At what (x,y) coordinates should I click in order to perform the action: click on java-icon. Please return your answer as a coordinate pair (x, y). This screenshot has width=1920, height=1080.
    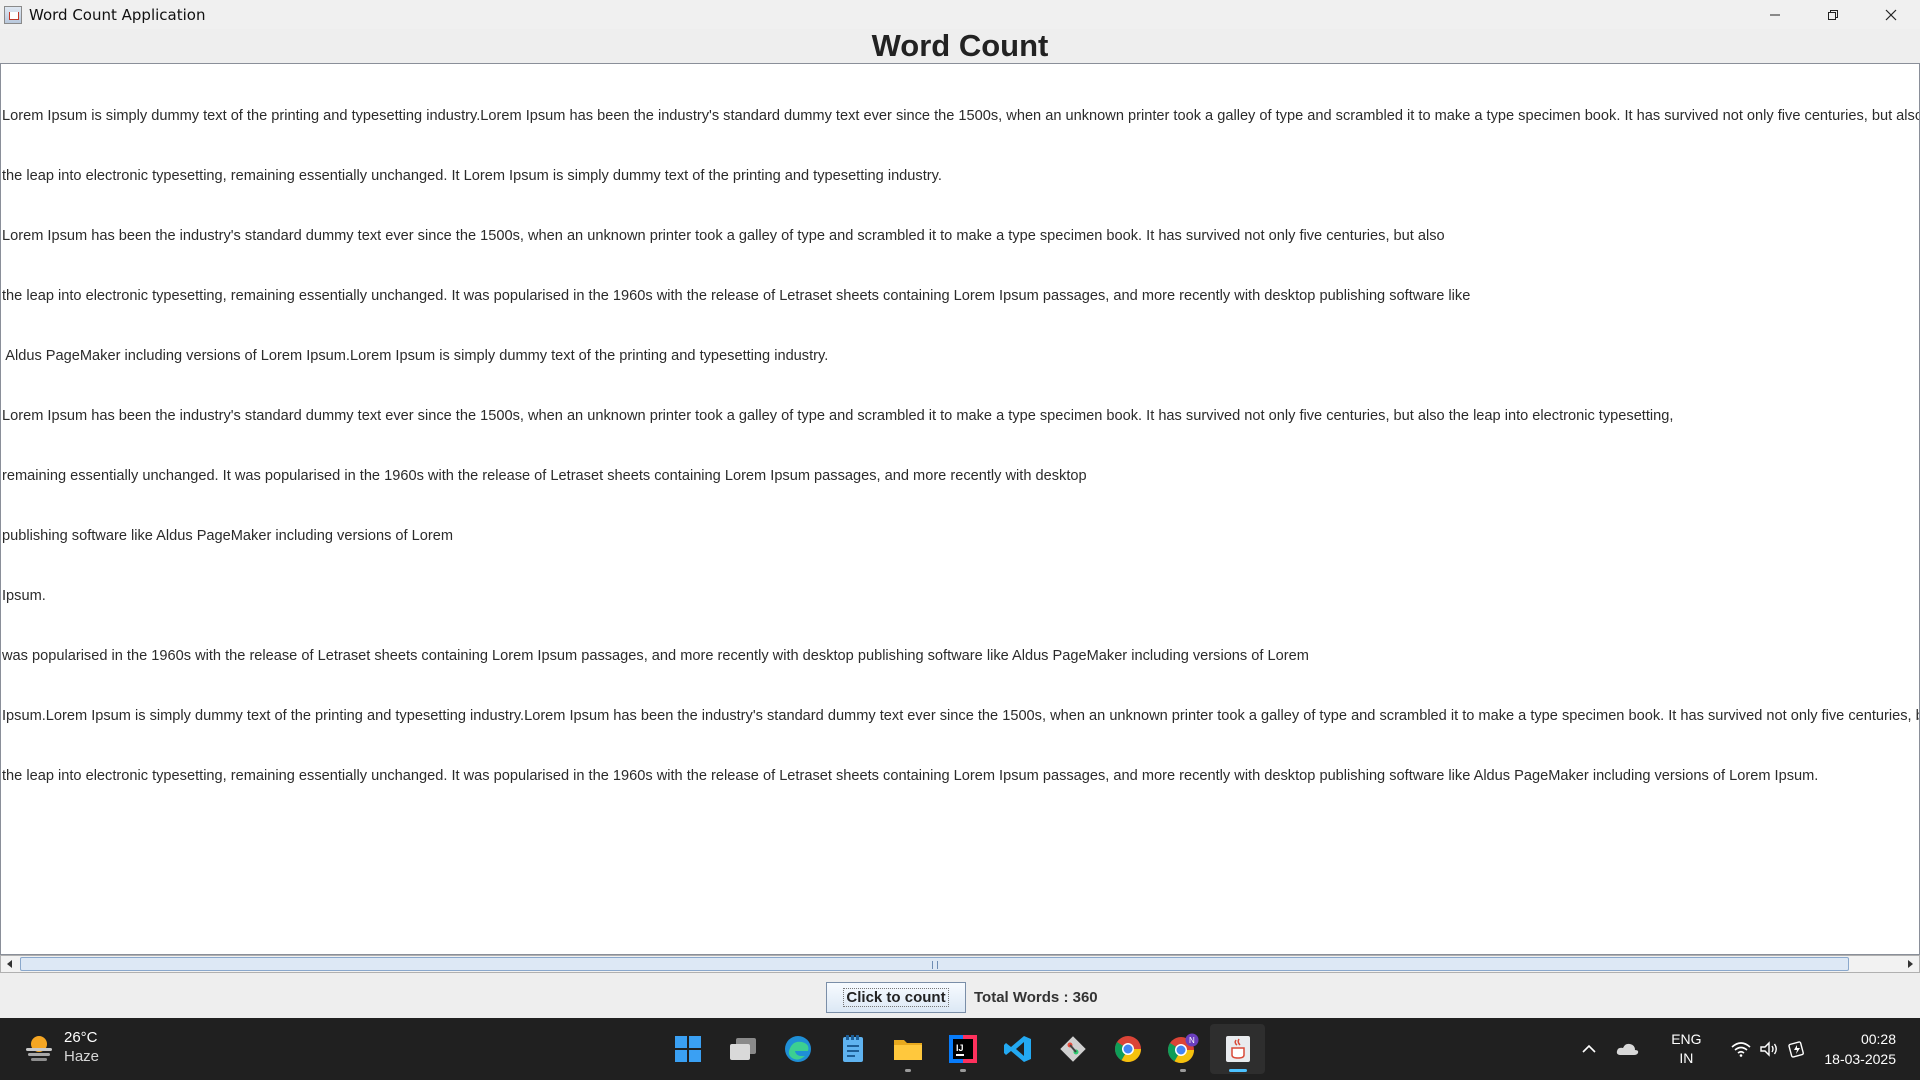
    Looking at the image, I should click on (1237, 1049).